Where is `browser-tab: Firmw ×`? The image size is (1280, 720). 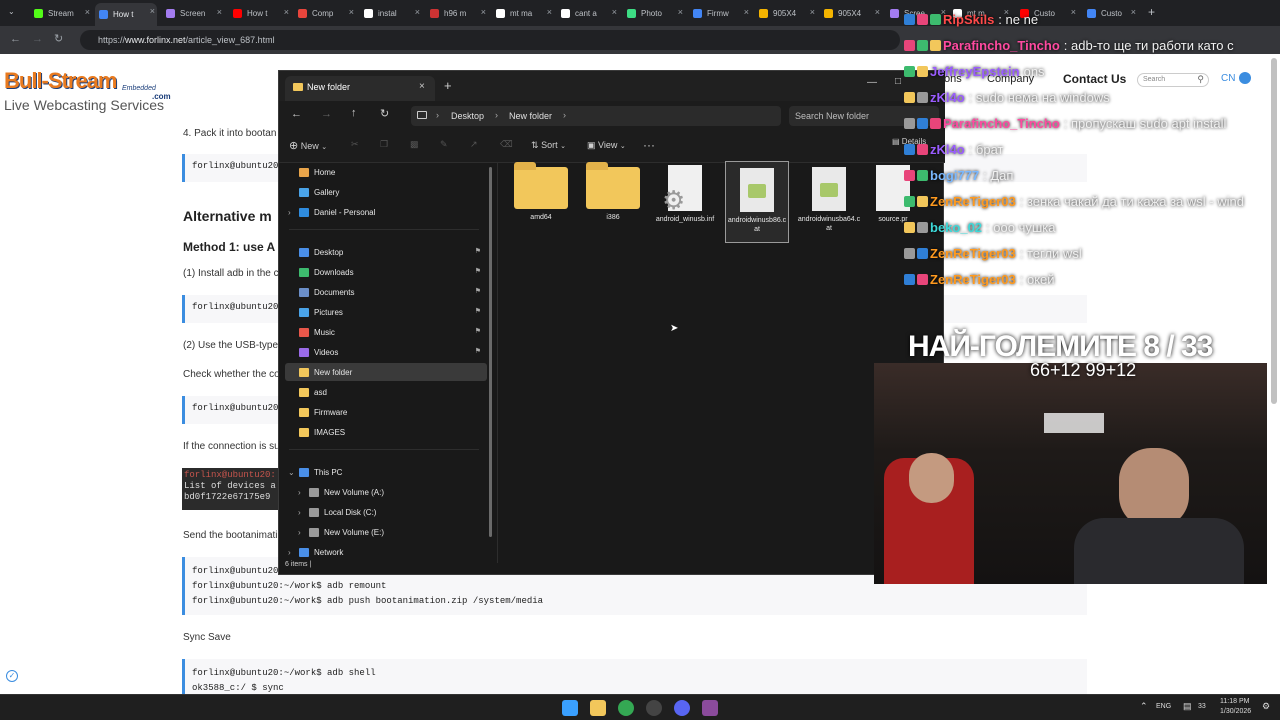 browser-tab: Firmw × is located at coordinates (720, 13).